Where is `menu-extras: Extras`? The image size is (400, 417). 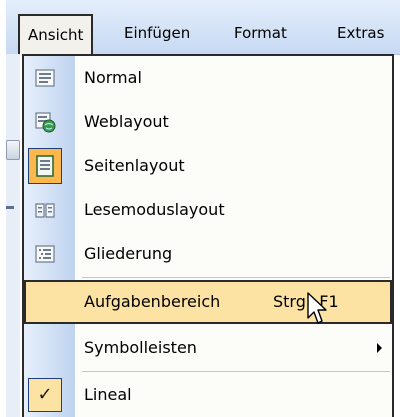 menu-extras: Extras is located at coordinates (360, 33).